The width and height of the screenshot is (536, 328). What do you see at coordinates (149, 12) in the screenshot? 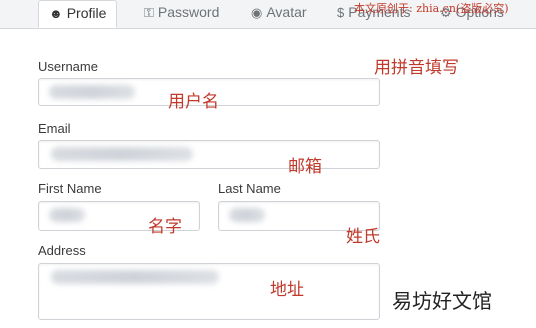
I see `key-icon: ⚿` at bounding box center [149, 12].